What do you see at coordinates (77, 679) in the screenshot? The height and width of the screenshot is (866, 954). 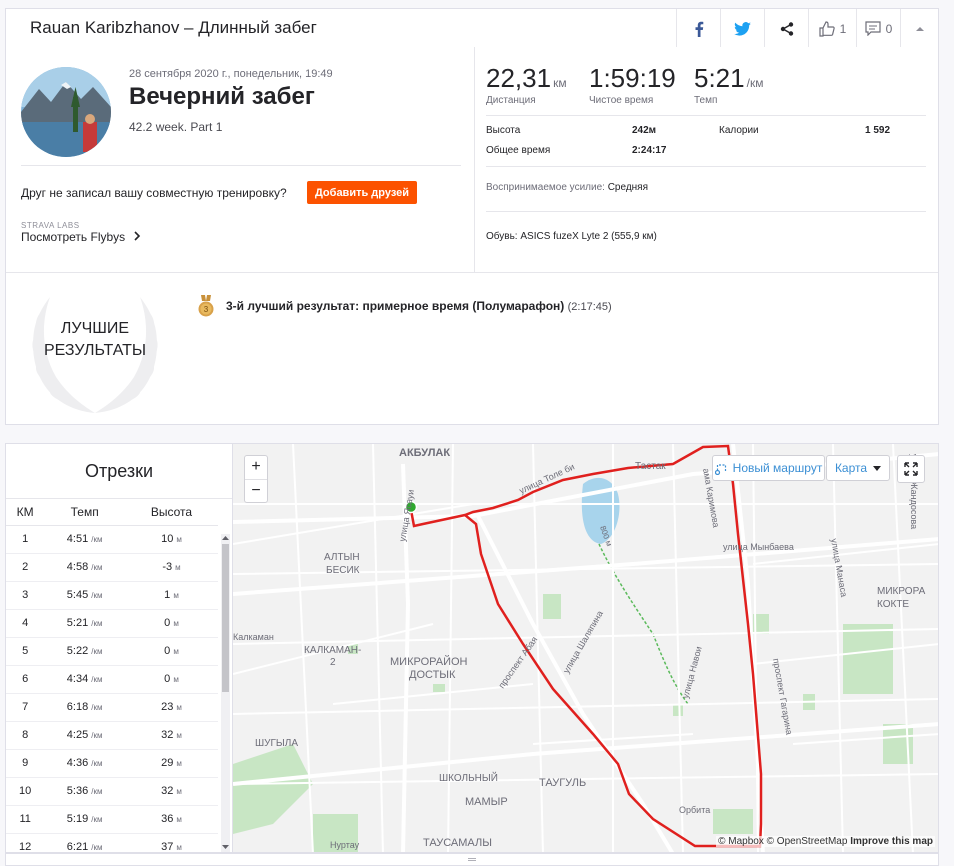 I see `split-pace-value: 4:34` at bounding box center [77, 679].